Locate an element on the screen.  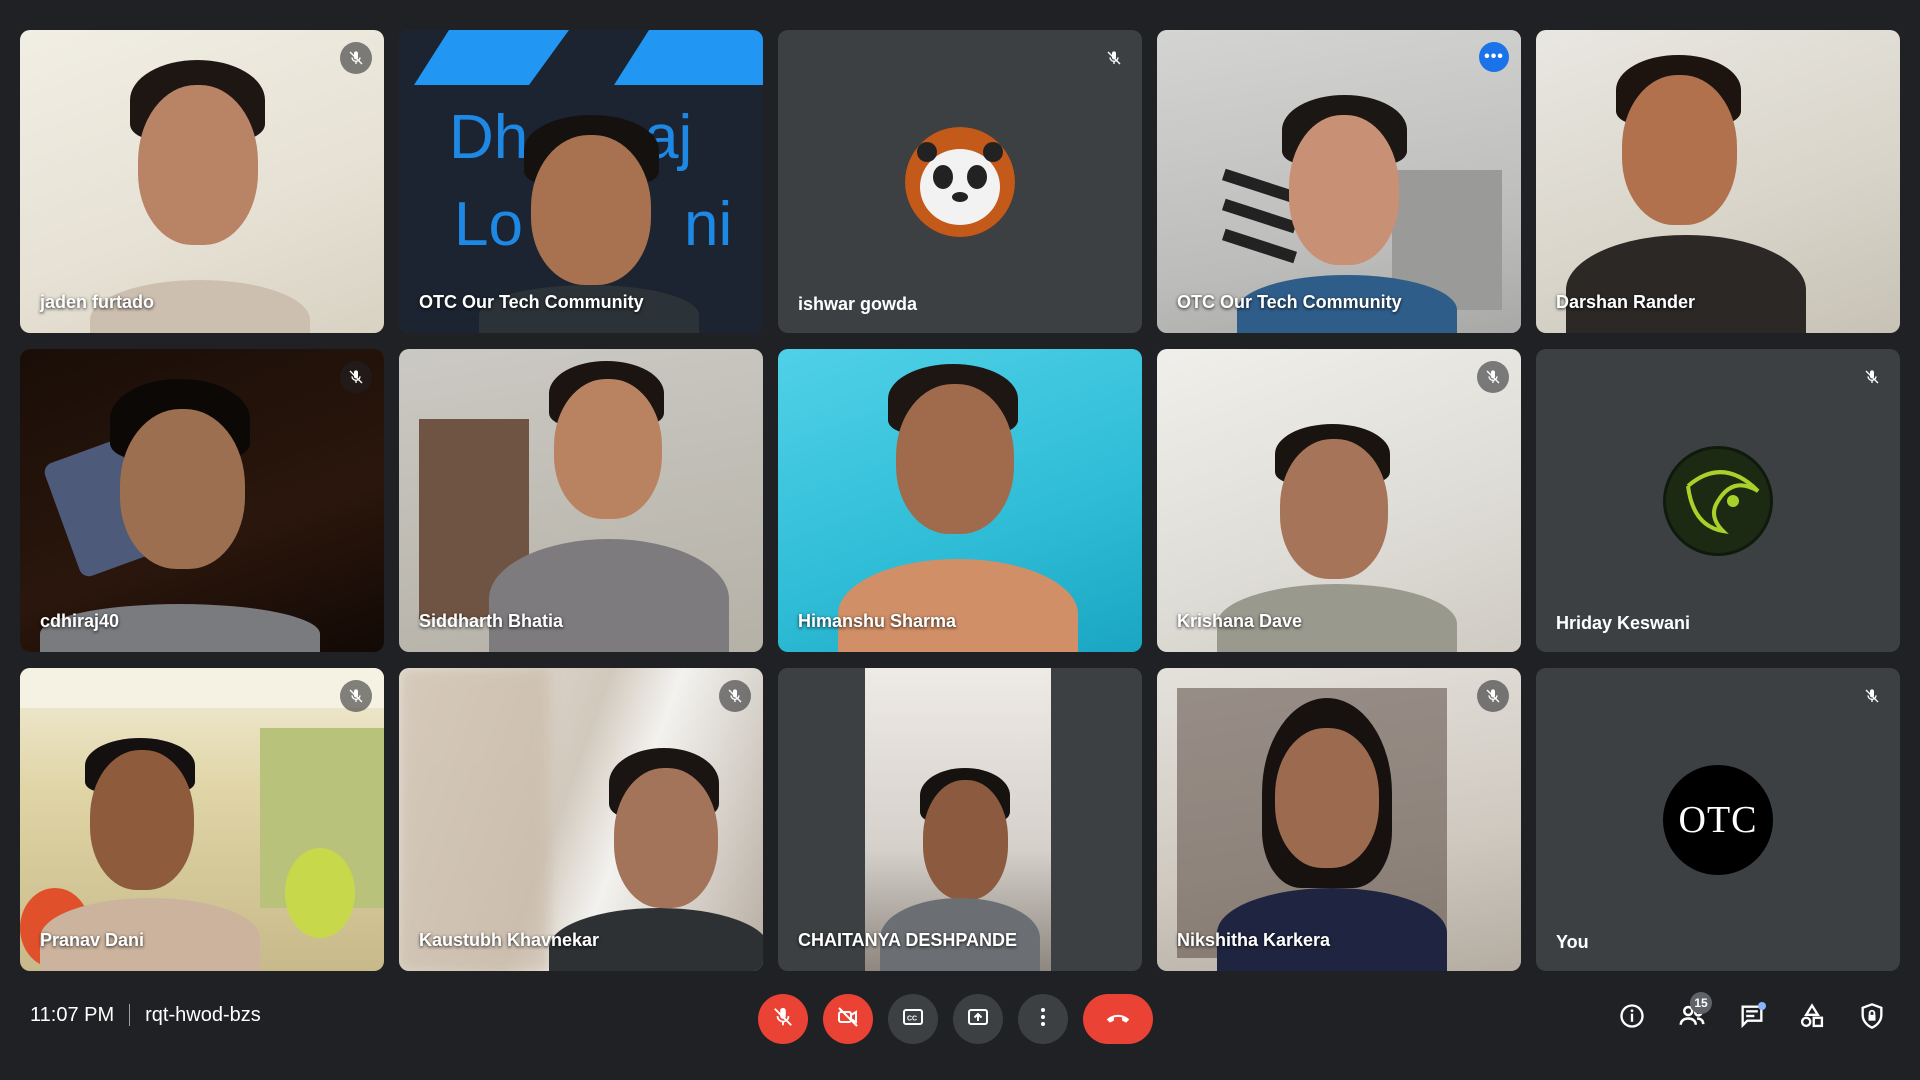
participant-name: CHAITANYA DESHPANDE is located at coordinates (908, 940).